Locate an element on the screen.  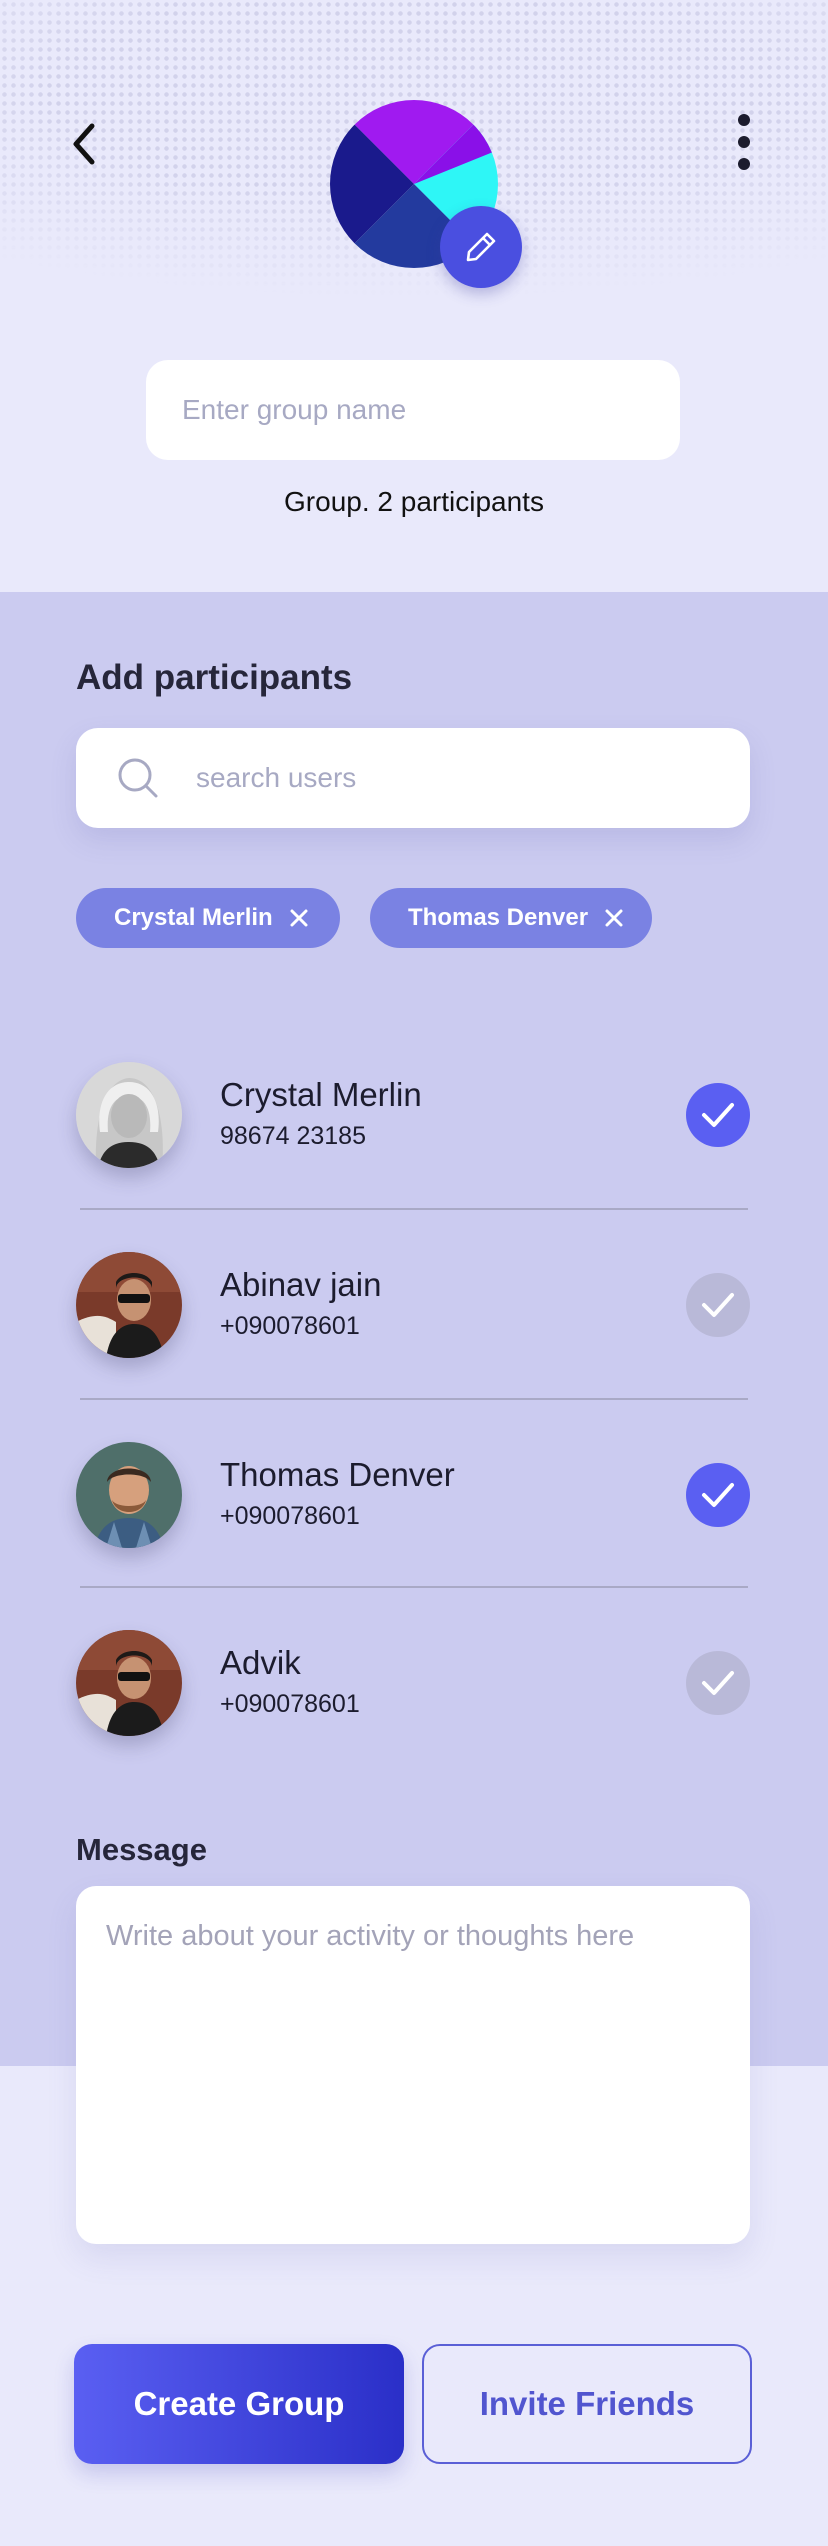
contact-name: Thomas Denver is located at coordinates (337, 1474).